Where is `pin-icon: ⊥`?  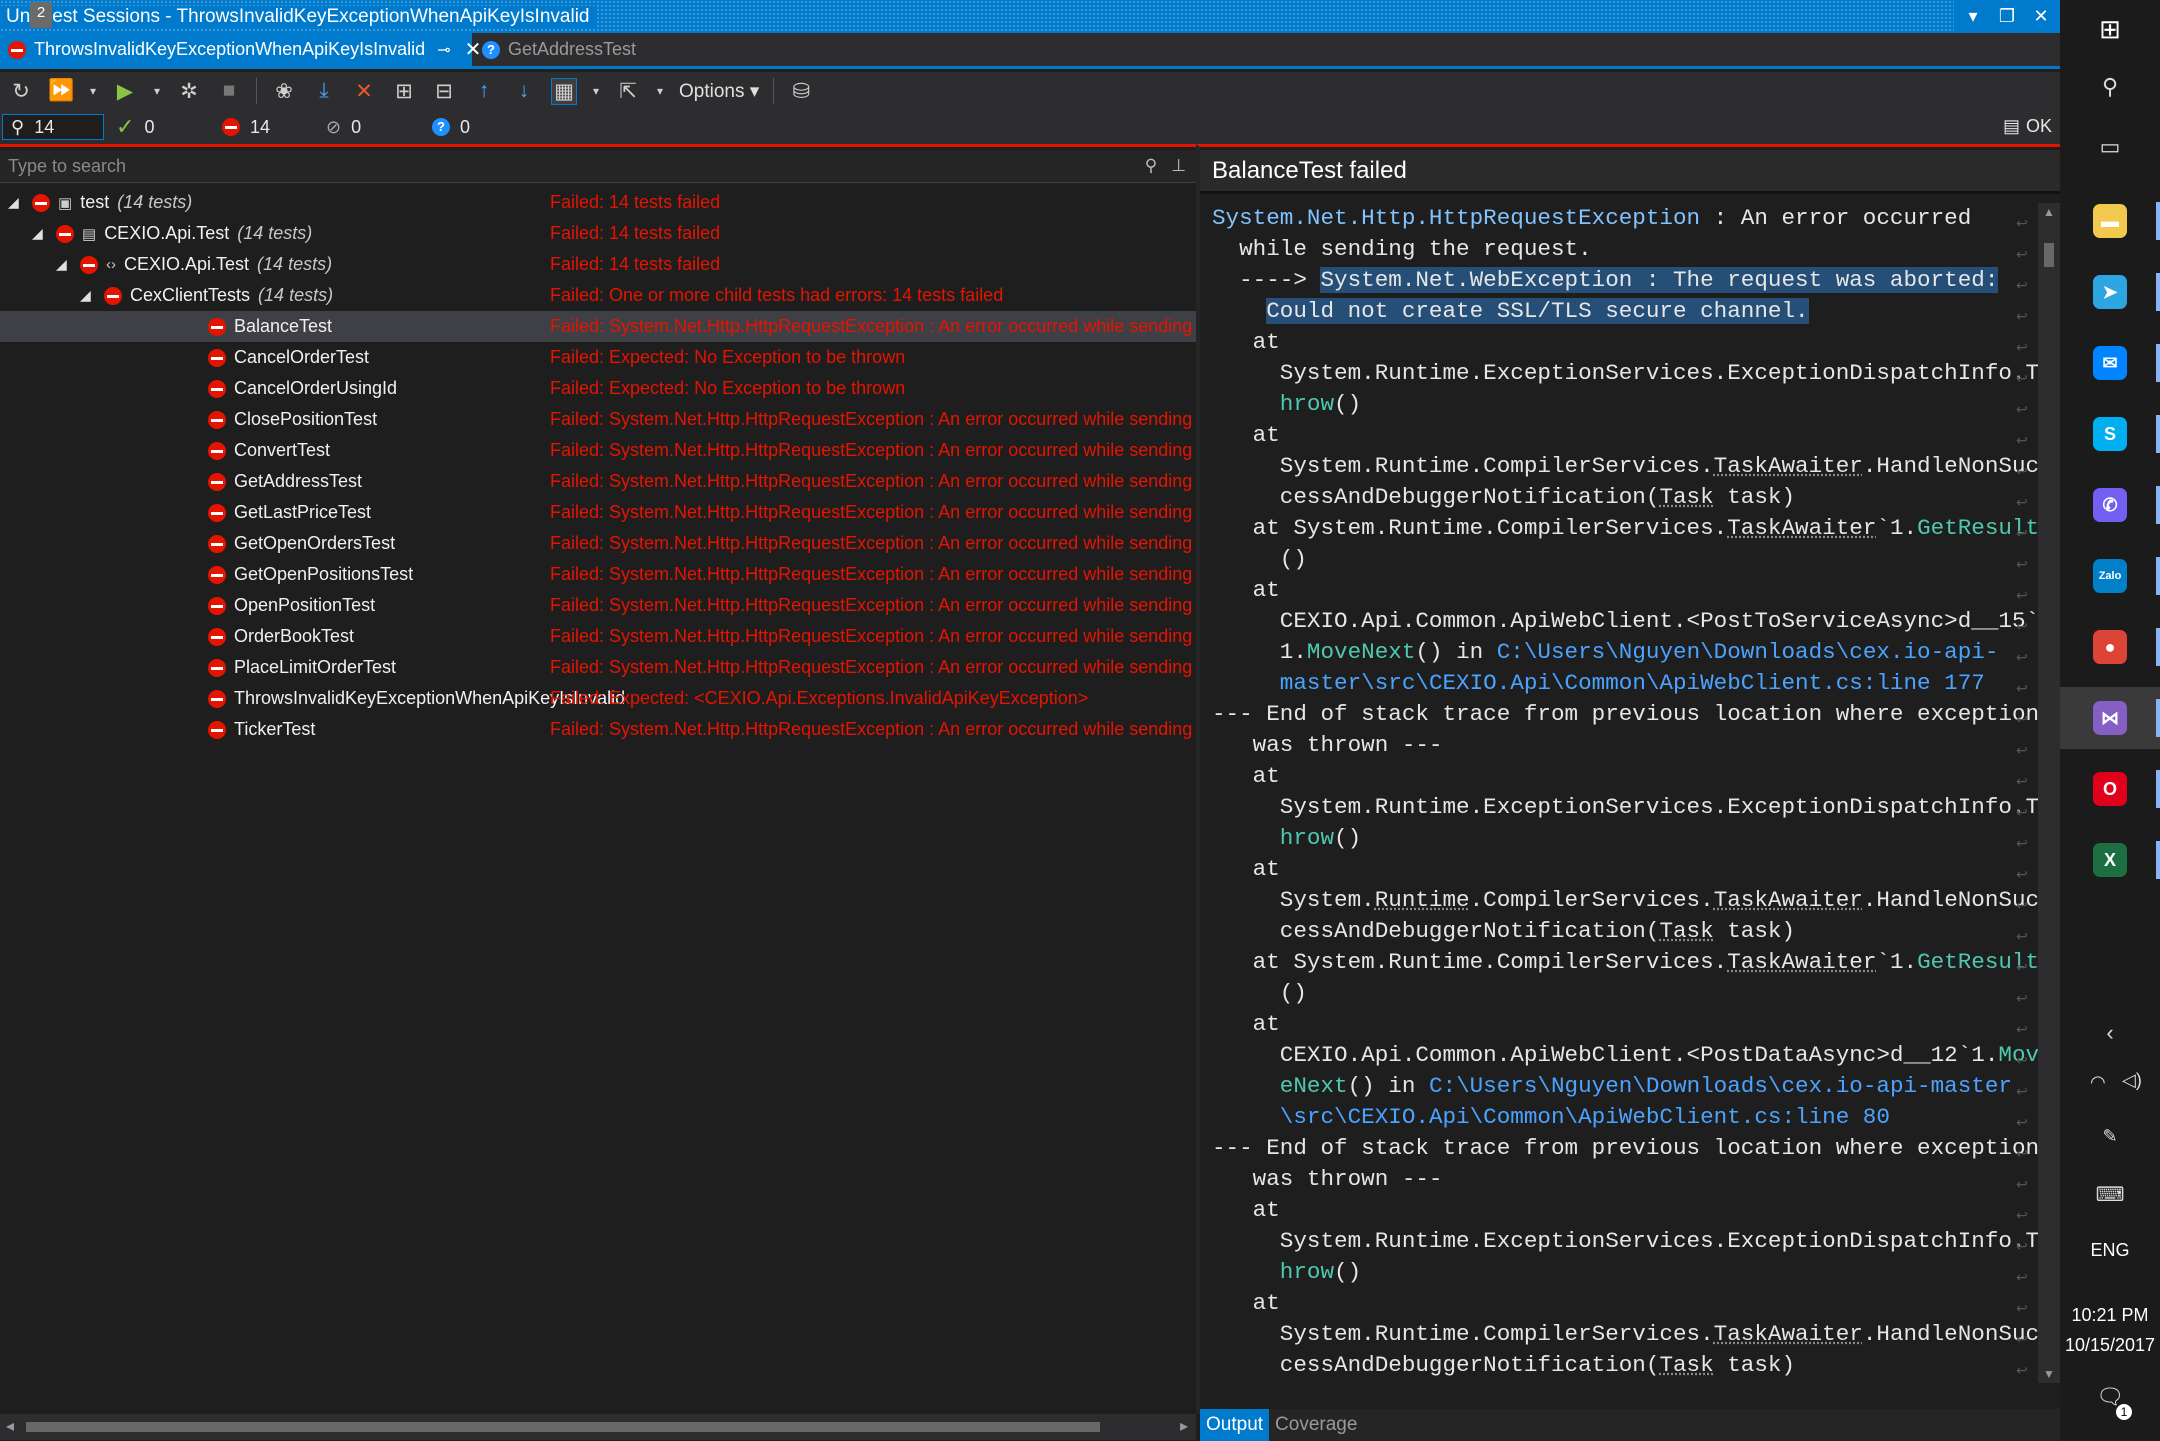 pin-icon: ⊥ is located at coordinates (1178, 166).